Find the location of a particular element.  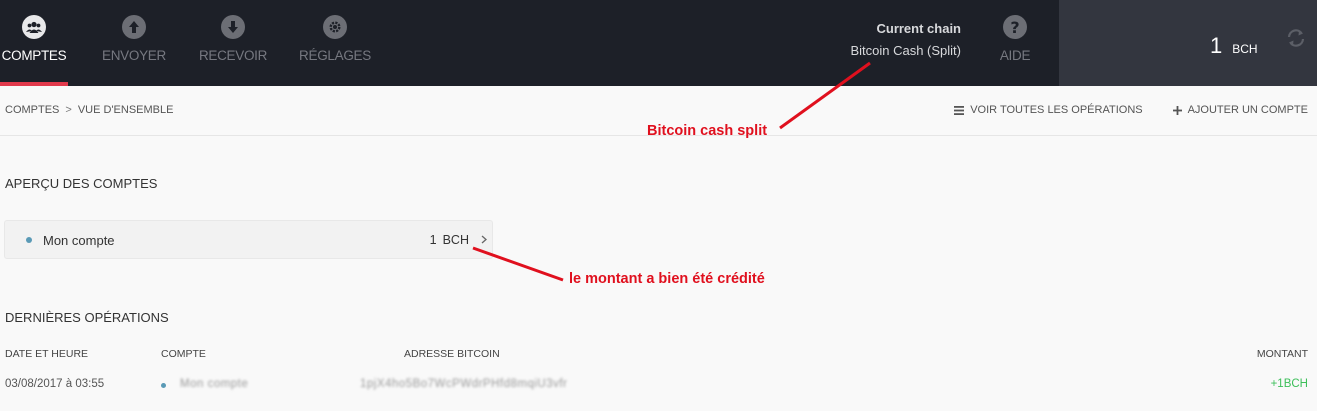

column-header-account: COMPTE is located at coordinates (183, 354).